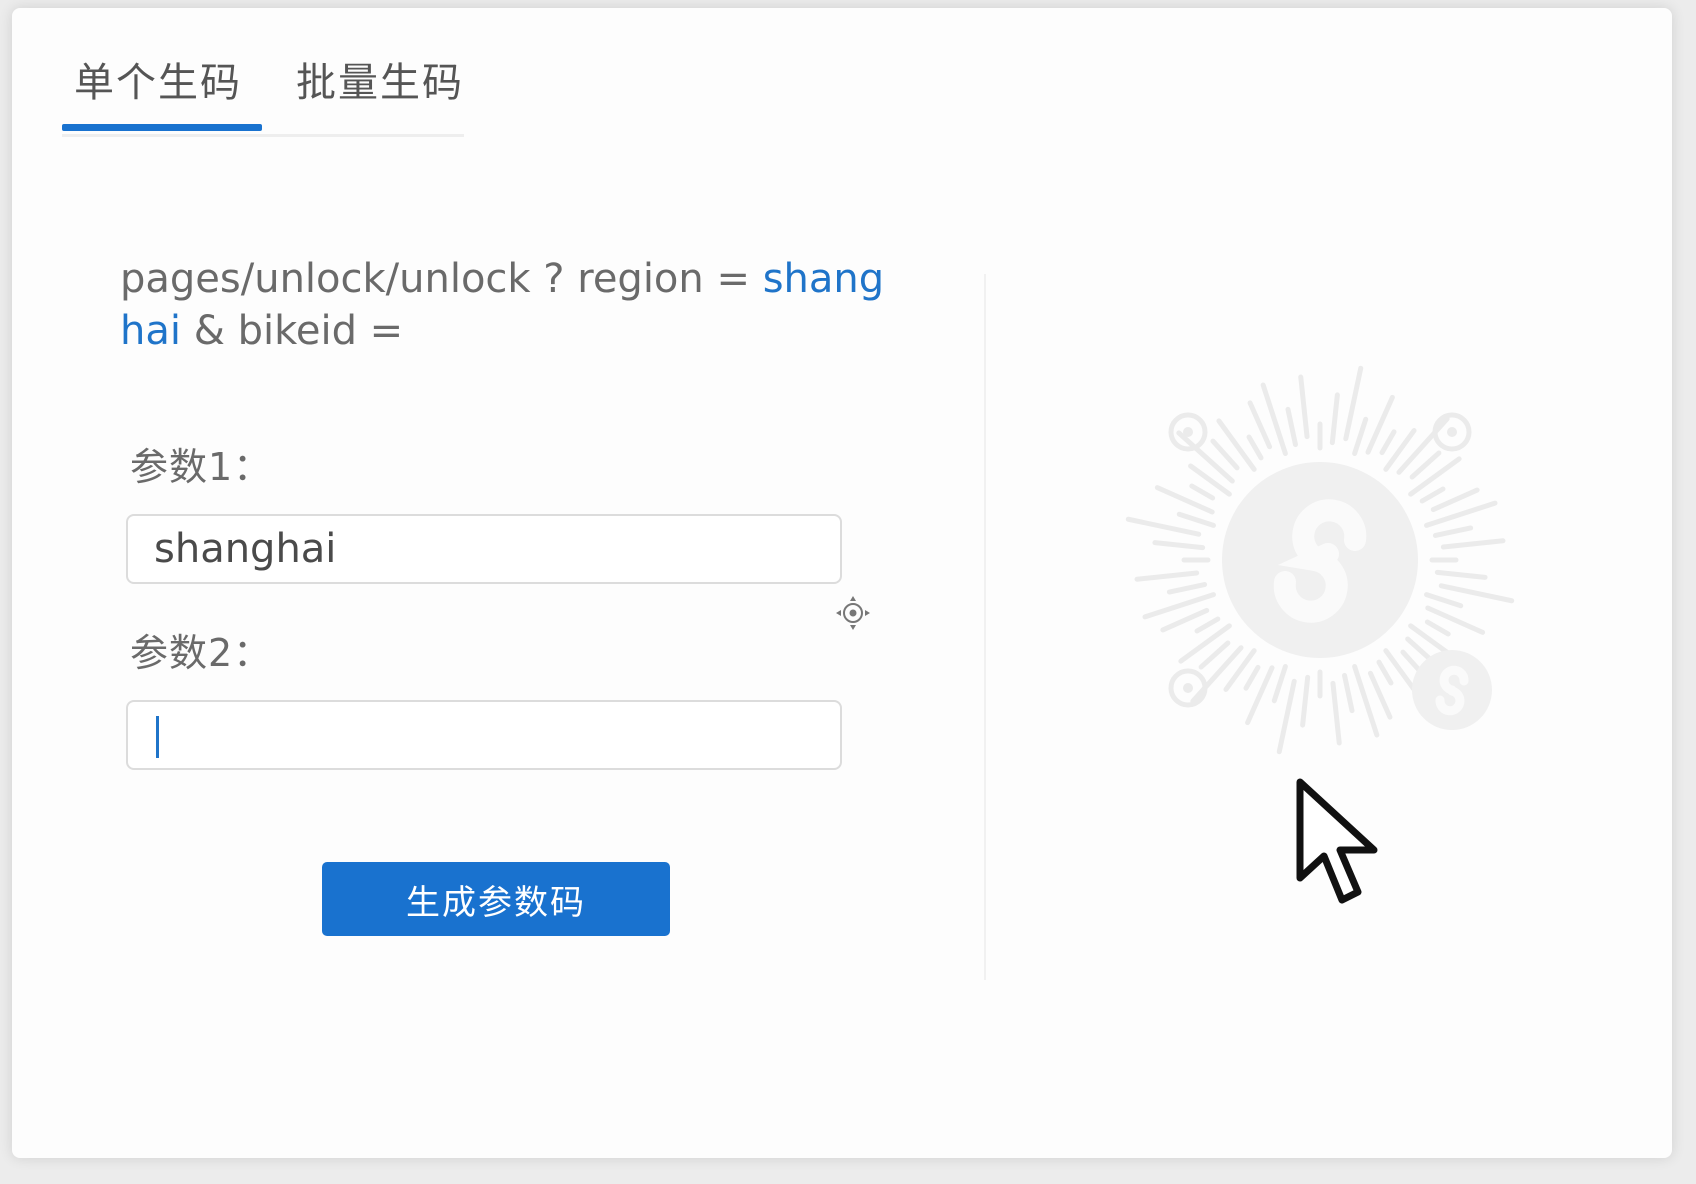  I want to click on active-tab-indicator, so click(162, 127).